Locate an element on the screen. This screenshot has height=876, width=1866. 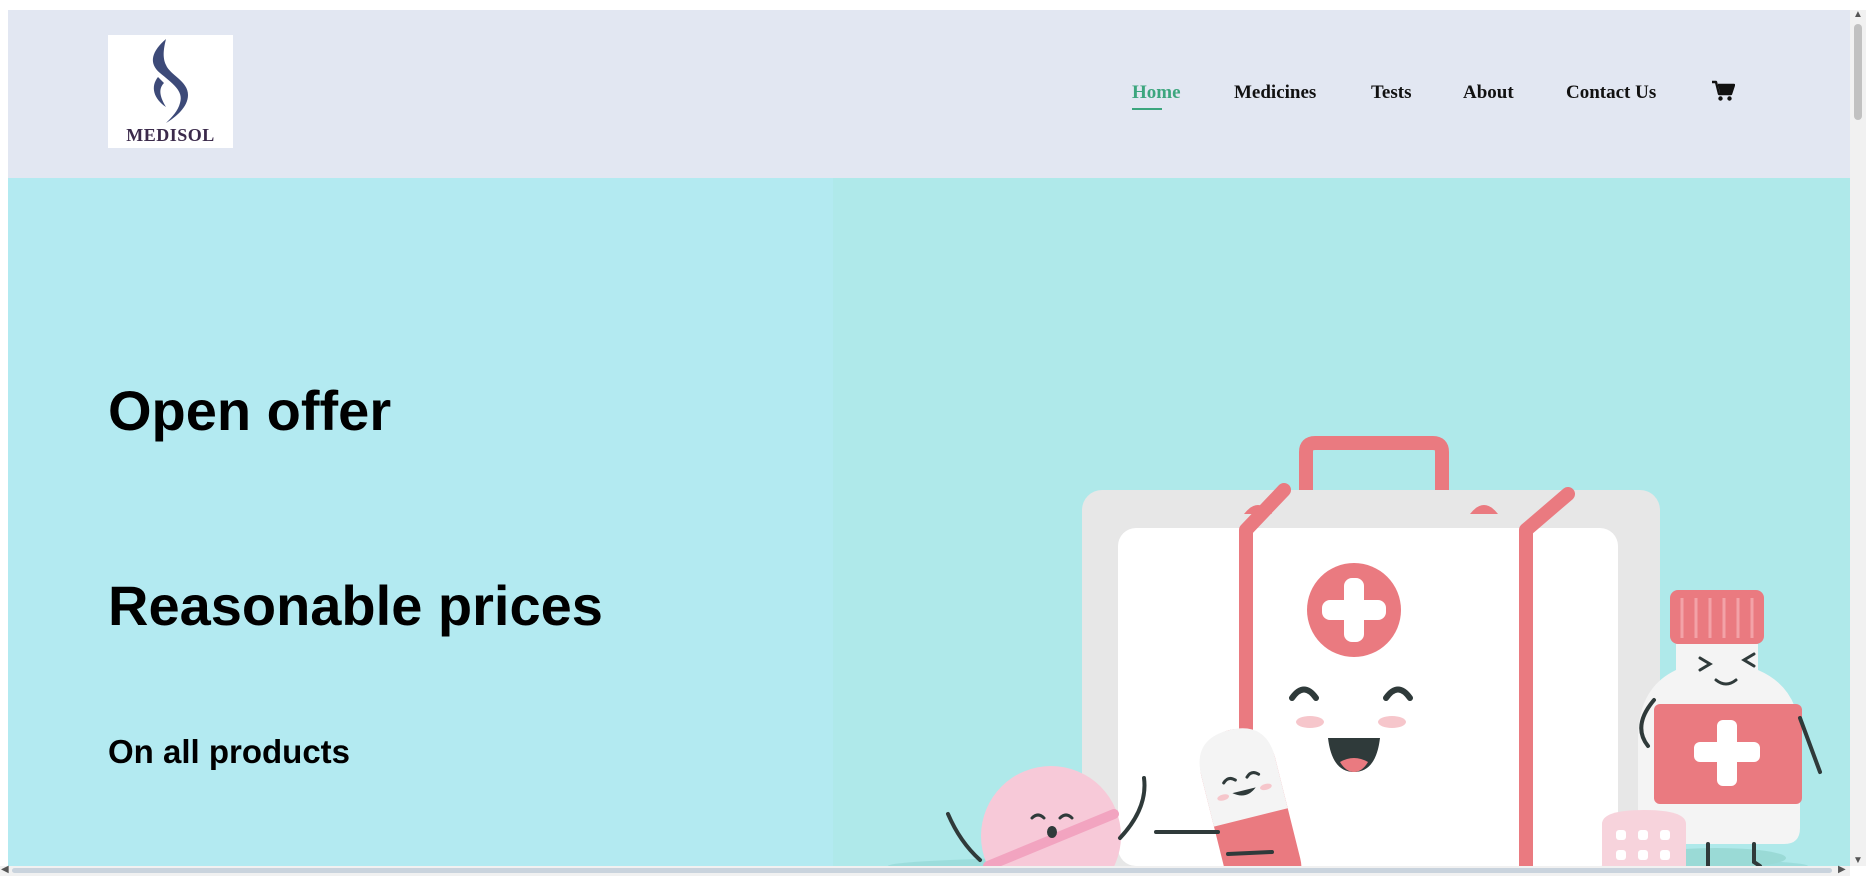
horizontal-scroll-thumb is located at coordinates (922, 870).